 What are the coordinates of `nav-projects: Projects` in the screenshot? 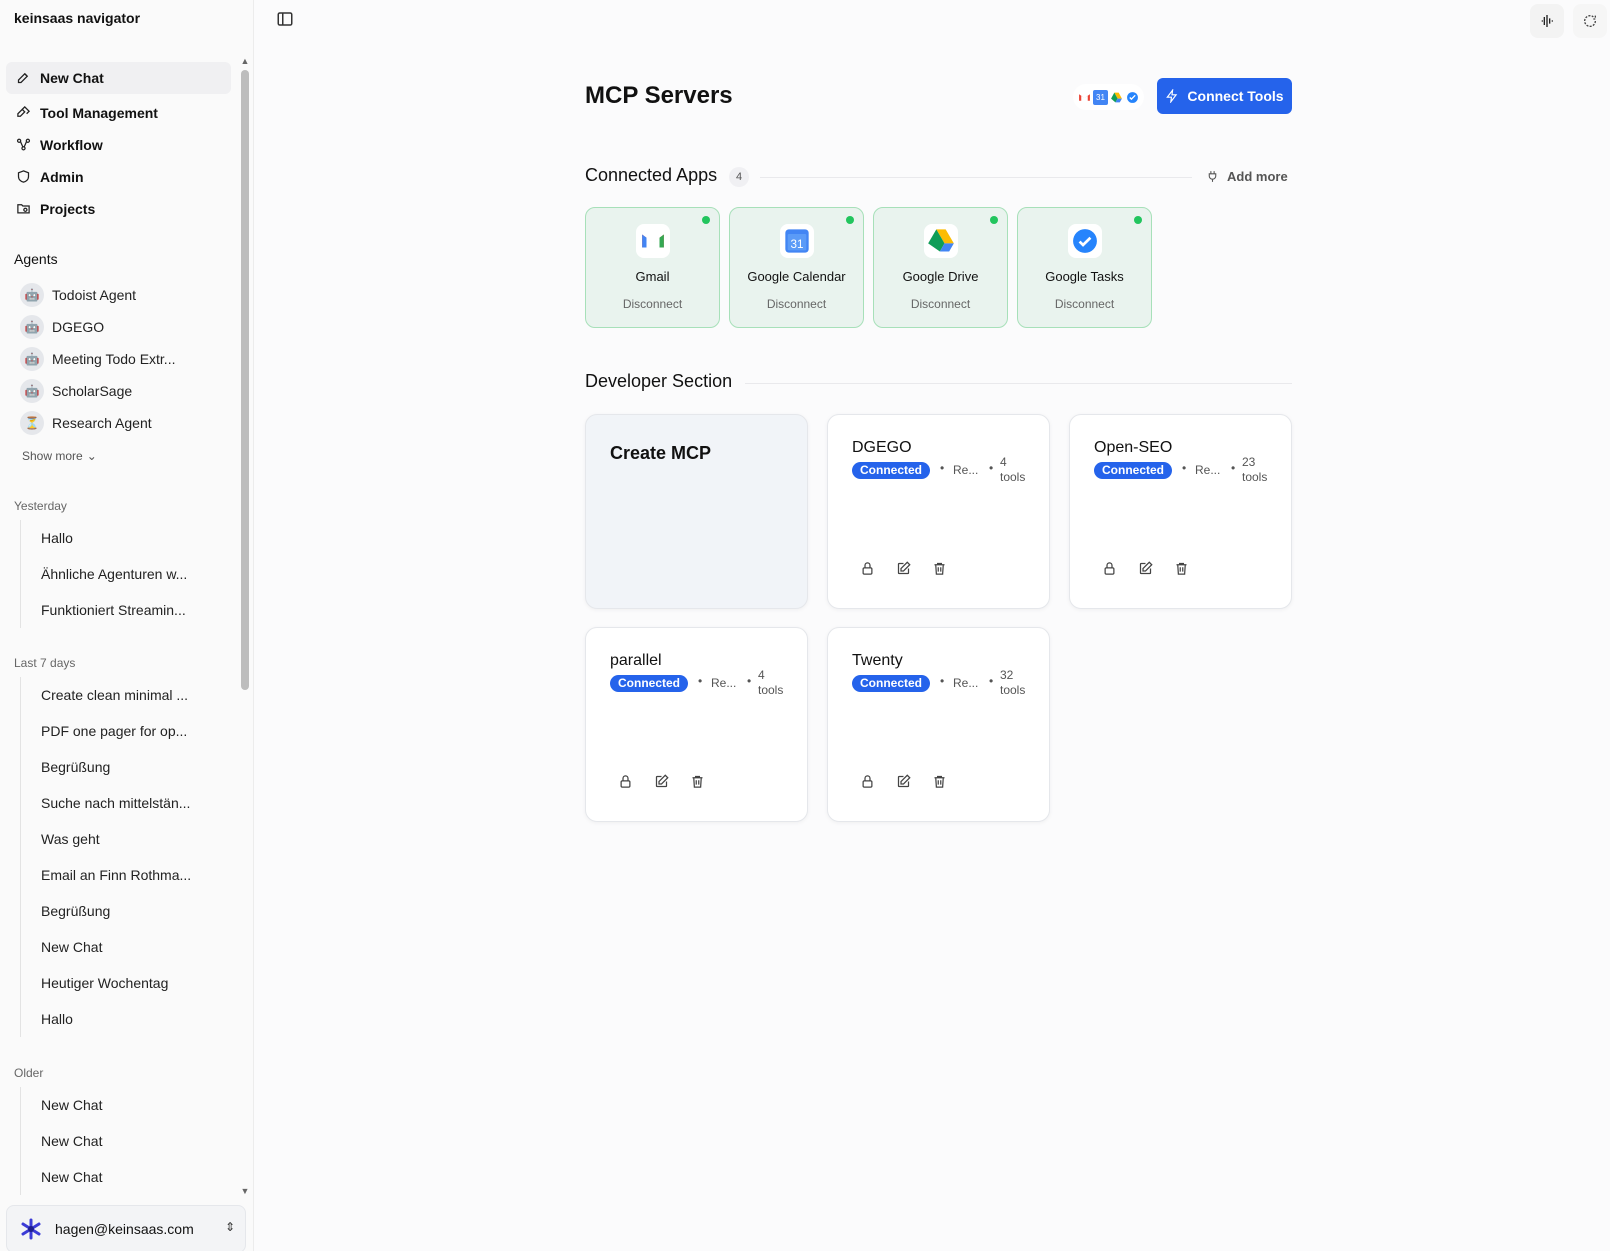 It's located at (118, 209).